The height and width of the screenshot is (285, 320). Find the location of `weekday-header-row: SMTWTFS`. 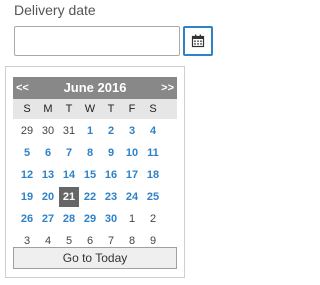

weekday-header-row: SMTWTFS is located at coordinates (95, 109).